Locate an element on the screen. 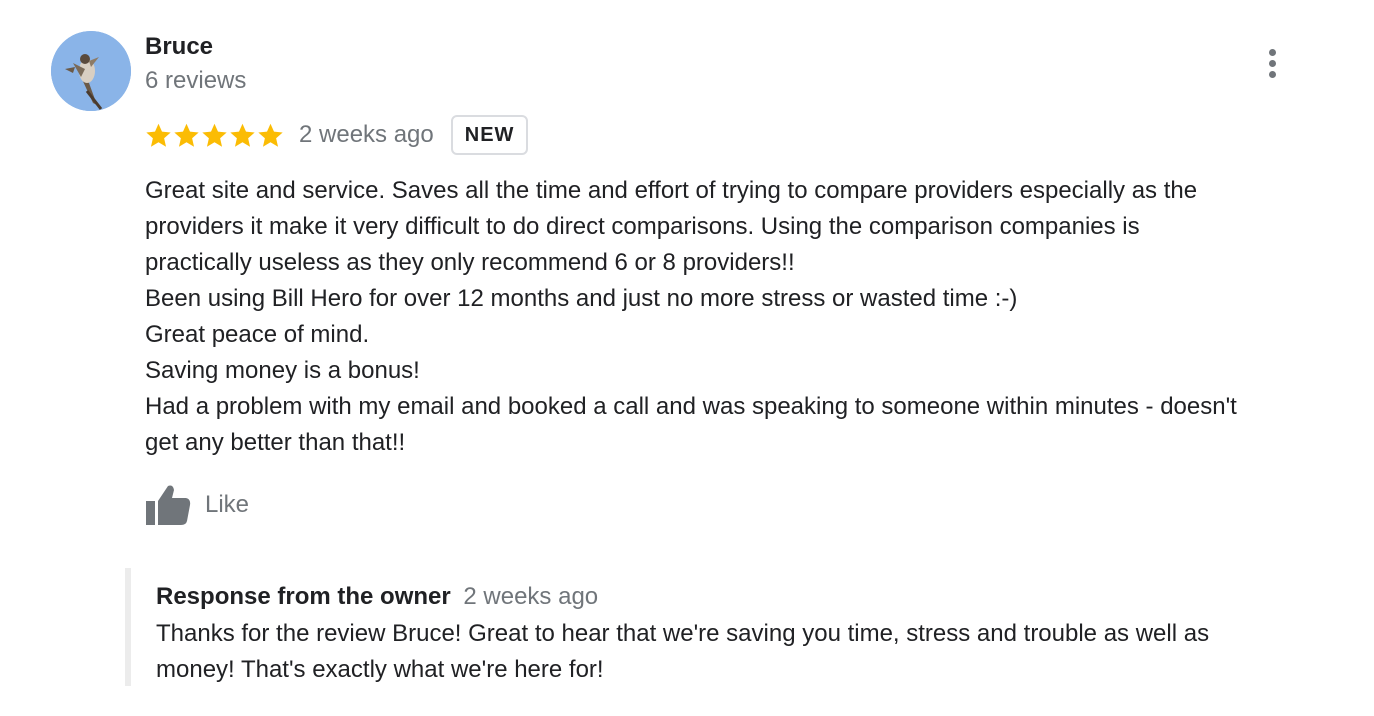 The width and height of the screenshot is (1374, 716). new-badge: NEW is located at coordinates (489, 135).